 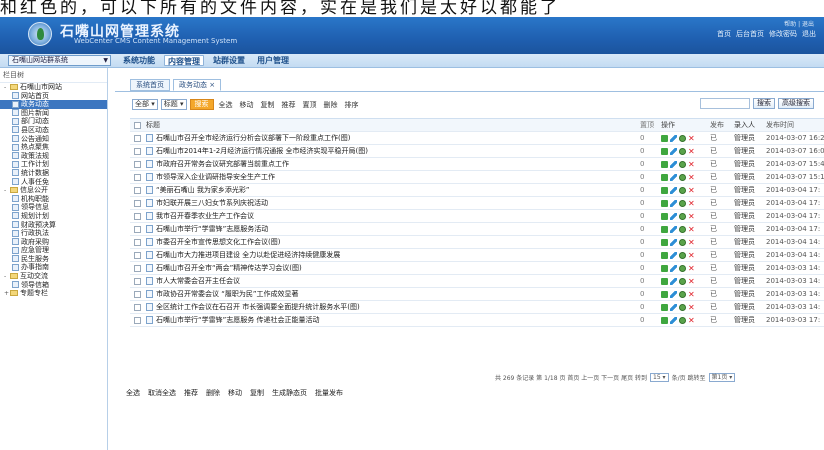 What do you see at coordinates (145, 104) in the screenshot?
I see `filter-select-scope: 全部 ▾` at bounding box center [145, 104].